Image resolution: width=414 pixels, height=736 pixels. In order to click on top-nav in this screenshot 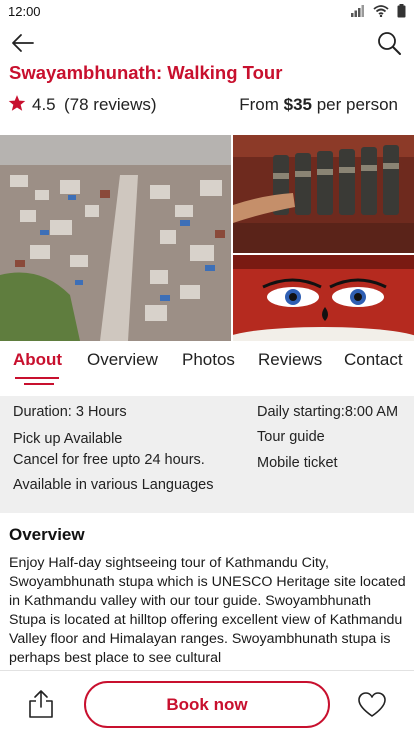, I will do `click(207, 43)`.